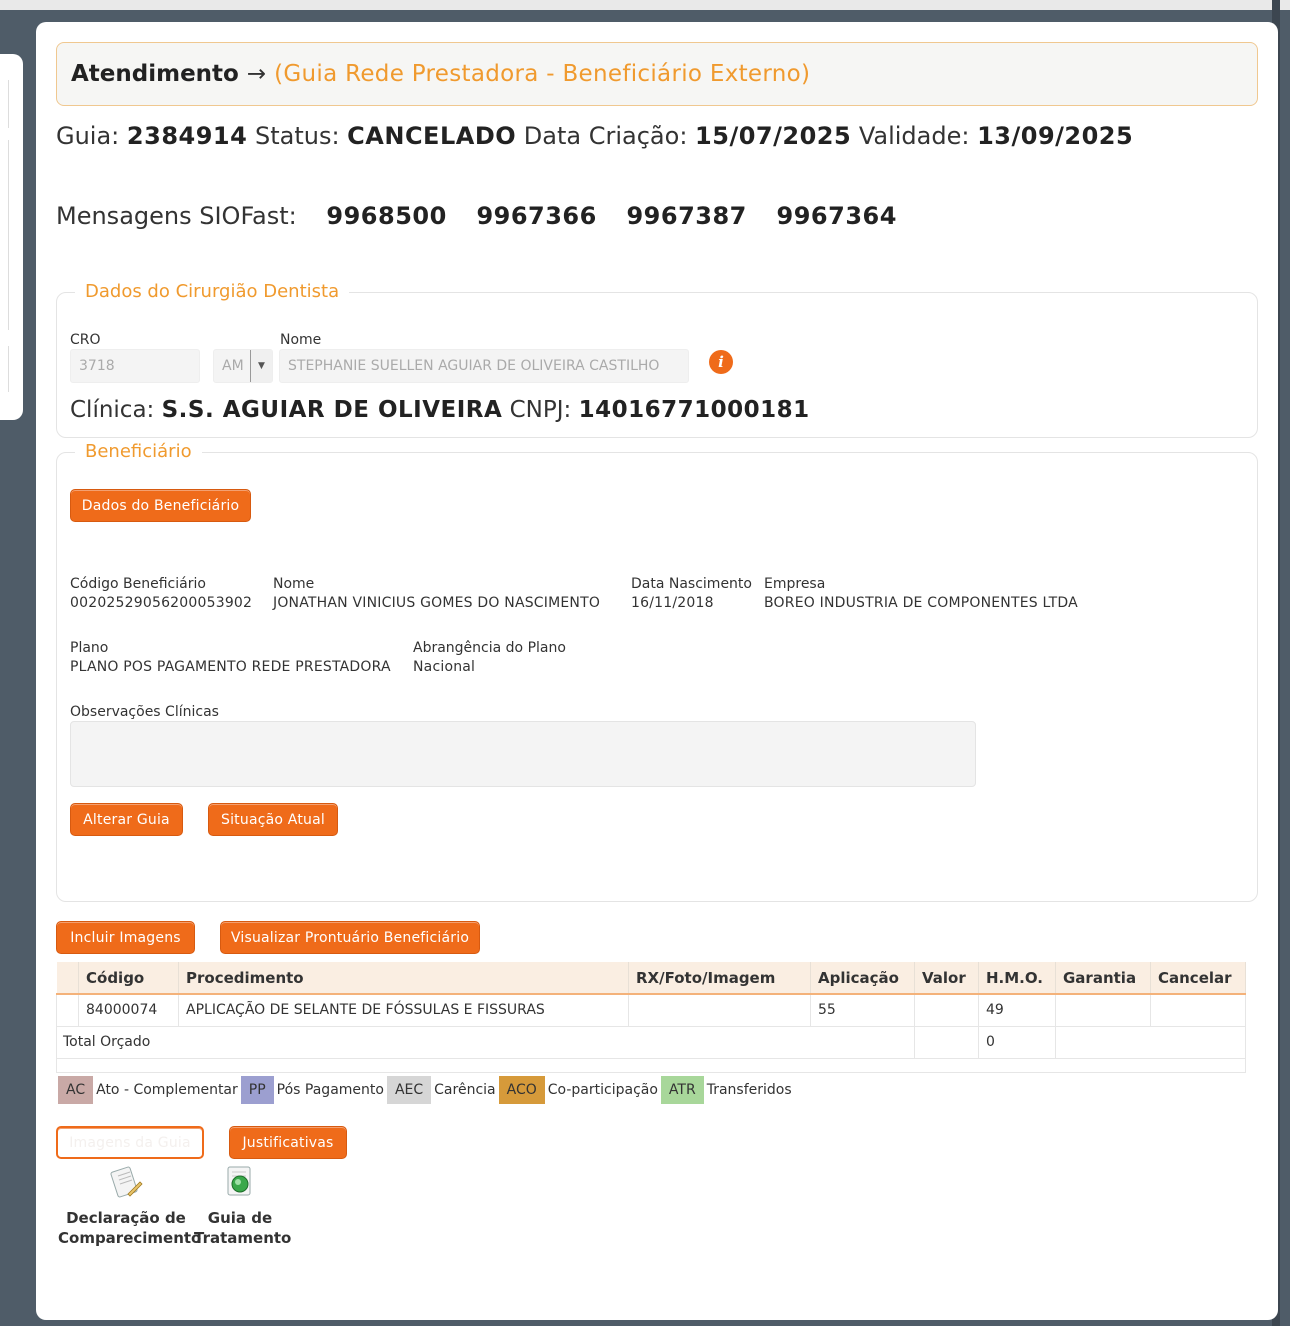 The height and width of the screenshot is (1326, 1290). Describe the element at coordinates (1198, 1010) in the screenshot. I see `cell-cancelar` at that location.